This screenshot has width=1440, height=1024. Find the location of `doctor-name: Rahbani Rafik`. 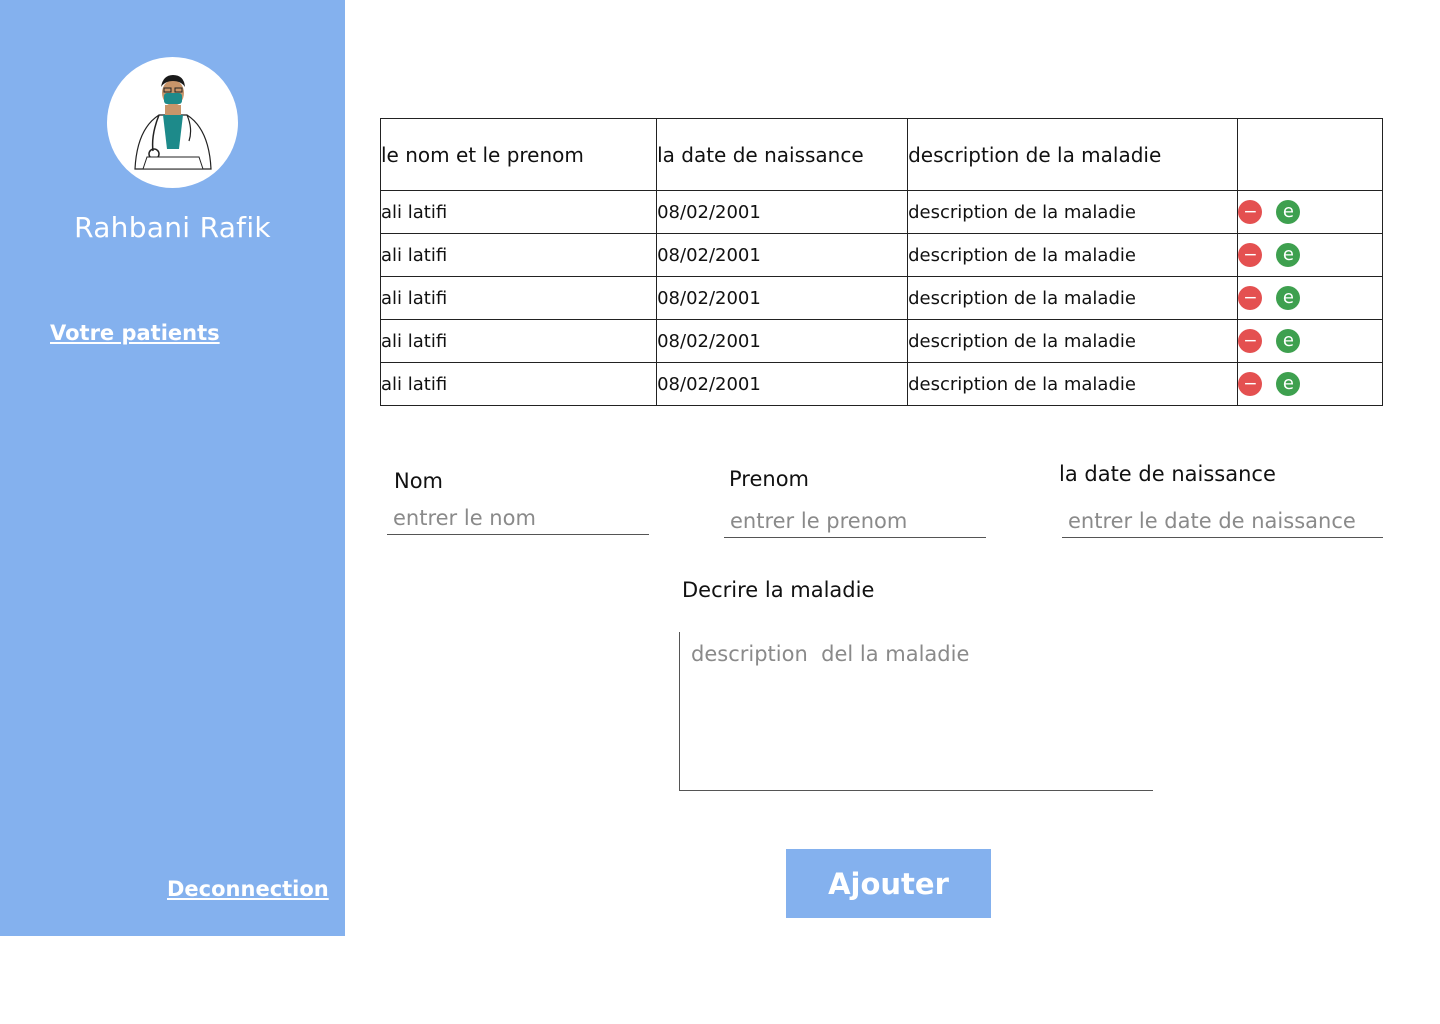

doctor-name: Rahbani Rafik is located at coordinates (172, 227).